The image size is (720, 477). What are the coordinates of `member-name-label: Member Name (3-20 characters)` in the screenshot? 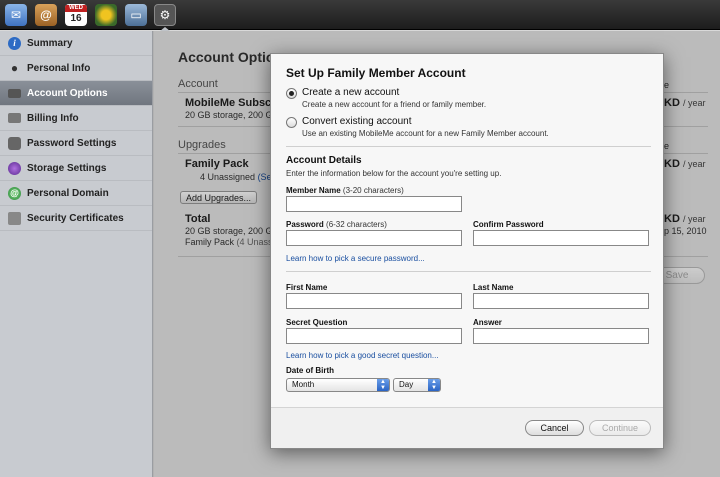 It's located at (345, 190).